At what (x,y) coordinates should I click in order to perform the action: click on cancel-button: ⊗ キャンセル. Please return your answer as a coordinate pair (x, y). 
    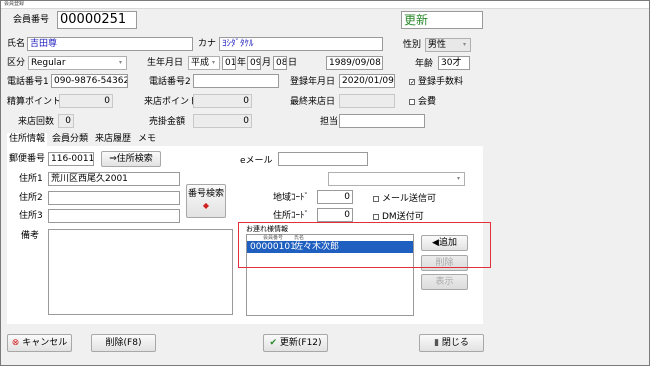
    Looking at the image, I should click on (39, 343).